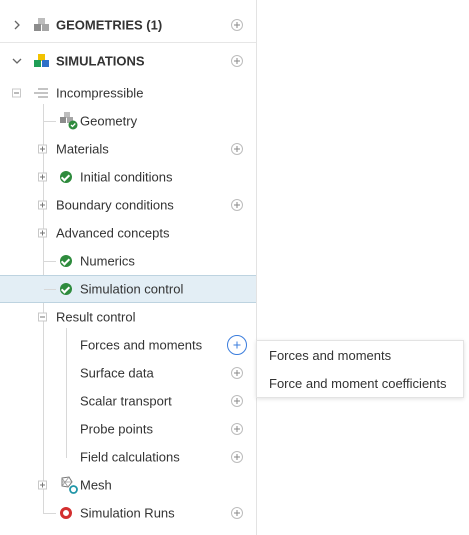  Describe the element at coordinates (237, 149) in the screenshot. I see `add-material-button` at that location.